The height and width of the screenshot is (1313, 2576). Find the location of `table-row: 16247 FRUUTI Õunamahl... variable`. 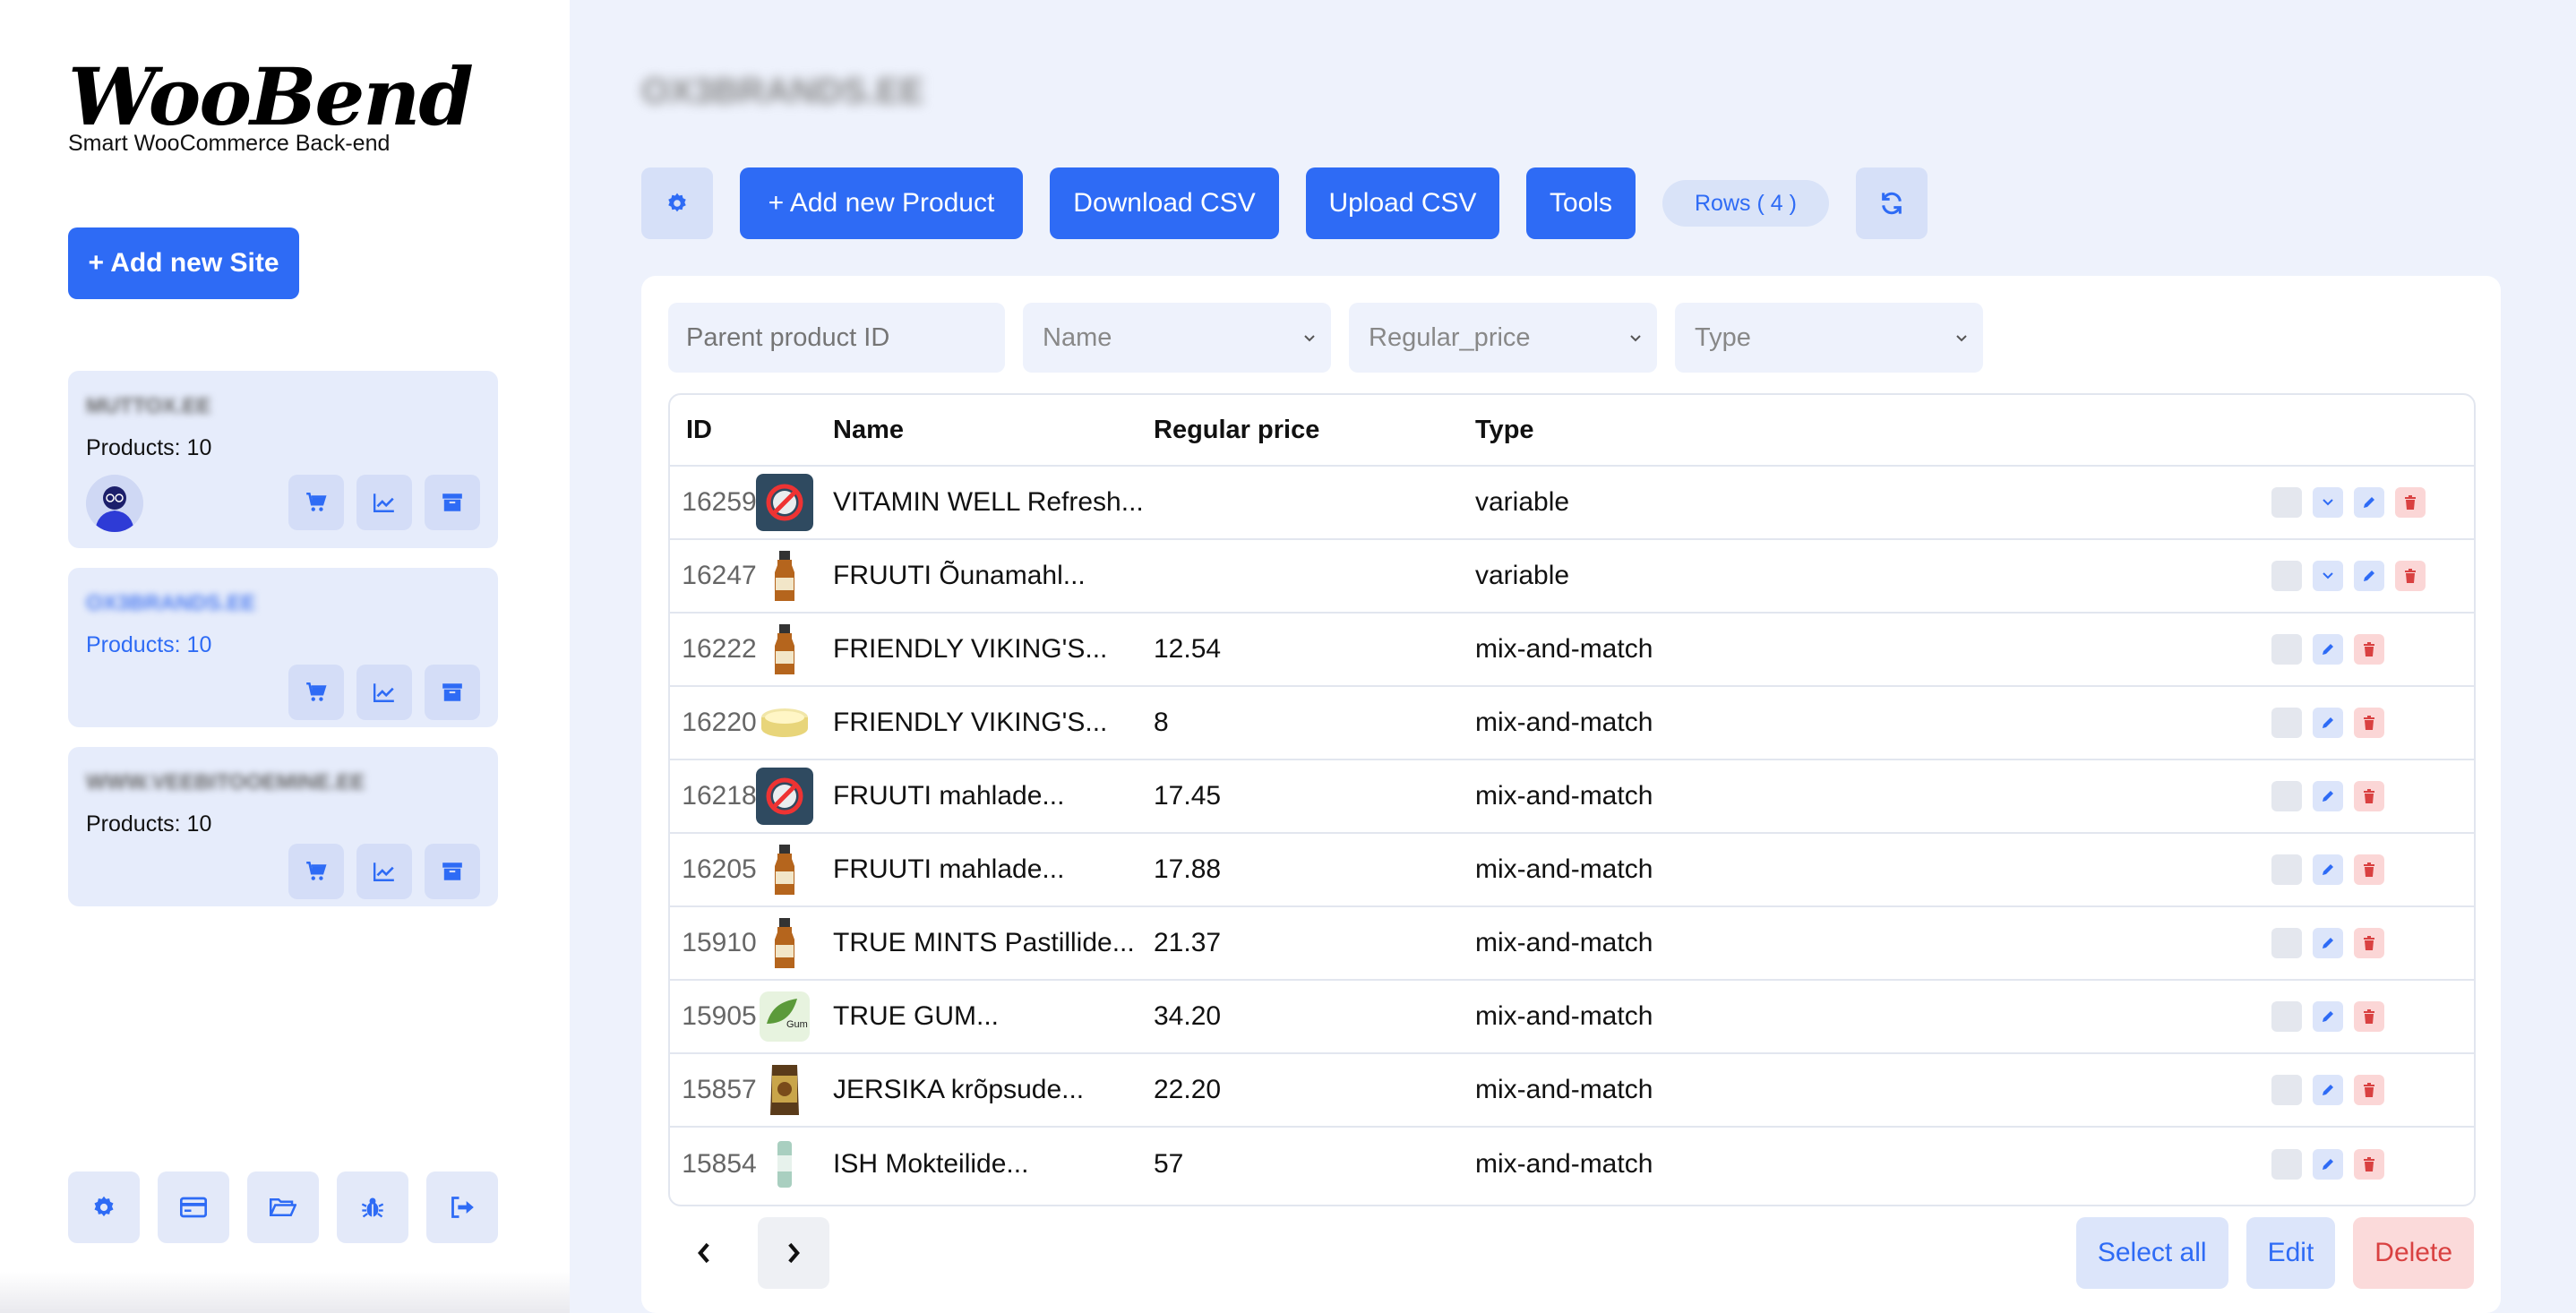

table-row: 16247 FRUUTI Õunamahl... variable is located at coordinates (1572, 577).